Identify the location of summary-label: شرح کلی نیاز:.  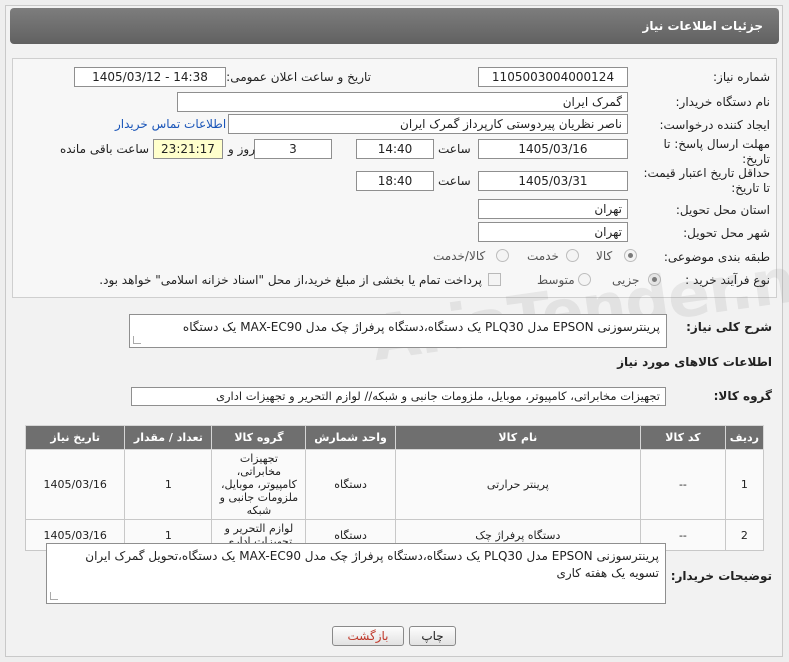
(729, 327).